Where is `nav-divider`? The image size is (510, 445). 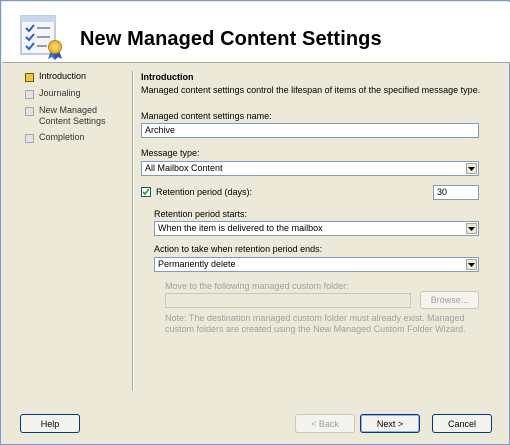 nav-divider is located at coordinates (133, 231).